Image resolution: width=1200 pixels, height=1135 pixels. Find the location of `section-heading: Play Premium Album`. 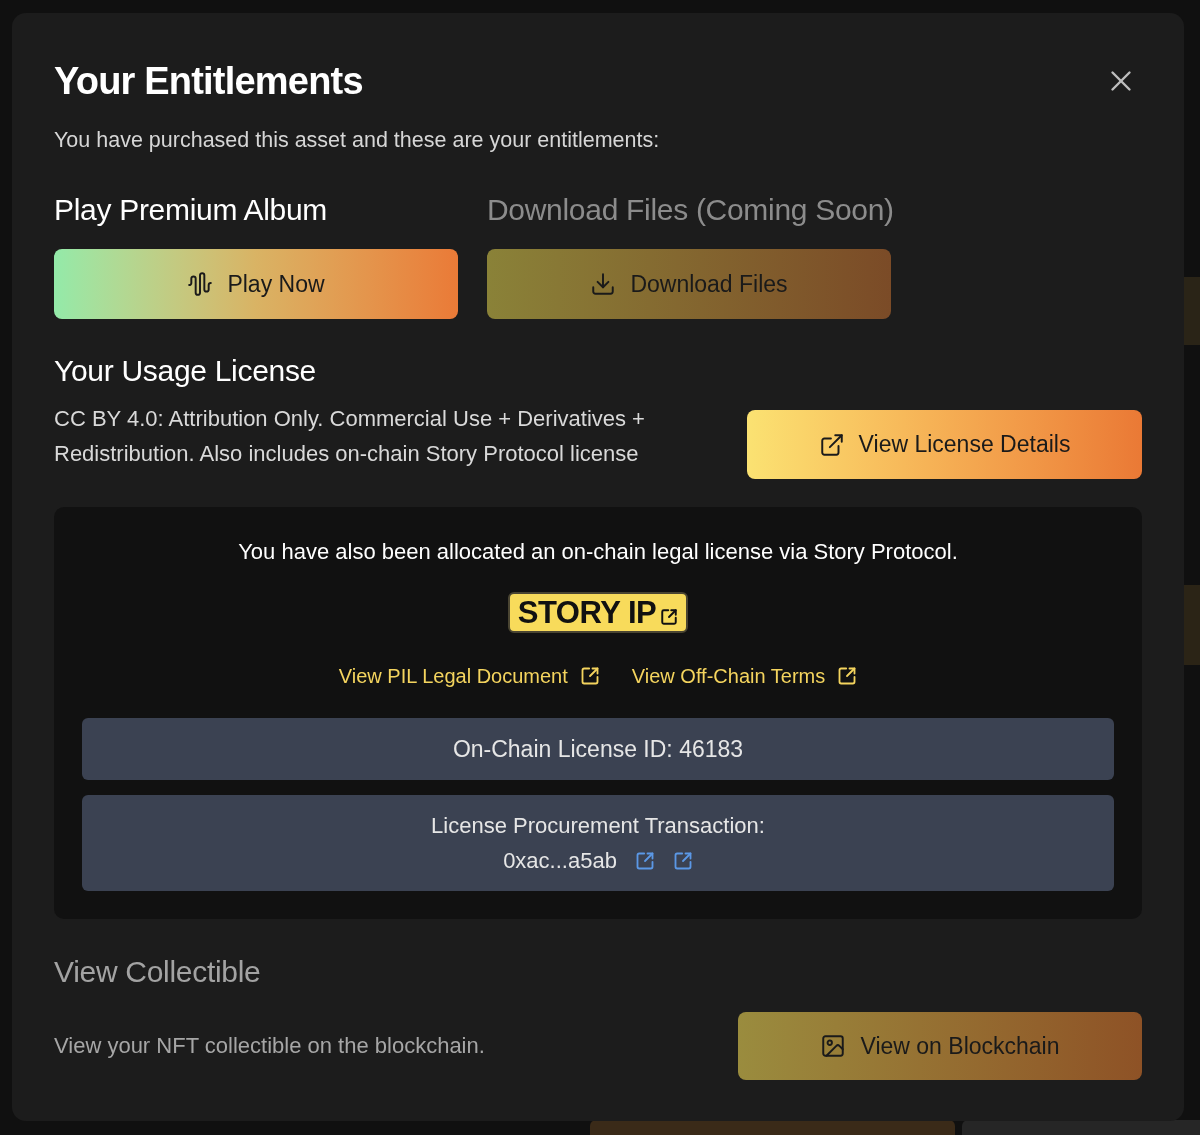

section-heading: Play Premium Album is located at coordinates (191, 210).